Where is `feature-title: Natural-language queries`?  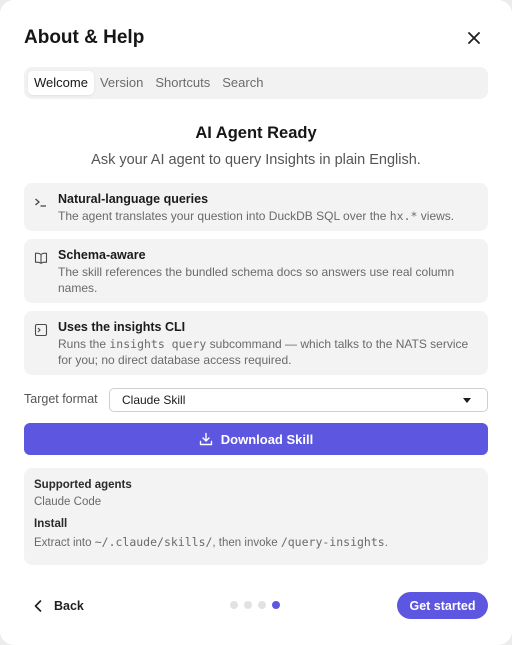 feature-title: Natural-language queries is located at coordinates (133, 199).